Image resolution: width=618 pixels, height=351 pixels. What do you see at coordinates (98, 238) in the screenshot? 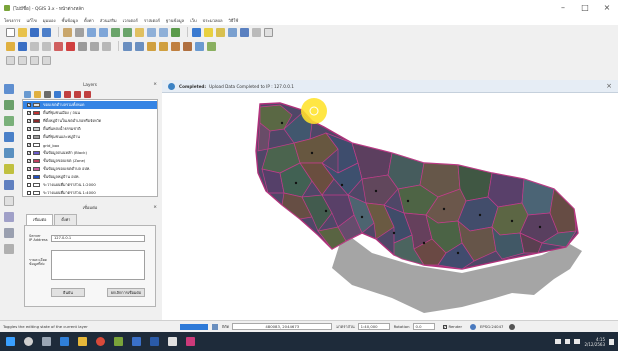
I see `server-ip-input: 127.0.0.1` at bounding box center [98, 238].